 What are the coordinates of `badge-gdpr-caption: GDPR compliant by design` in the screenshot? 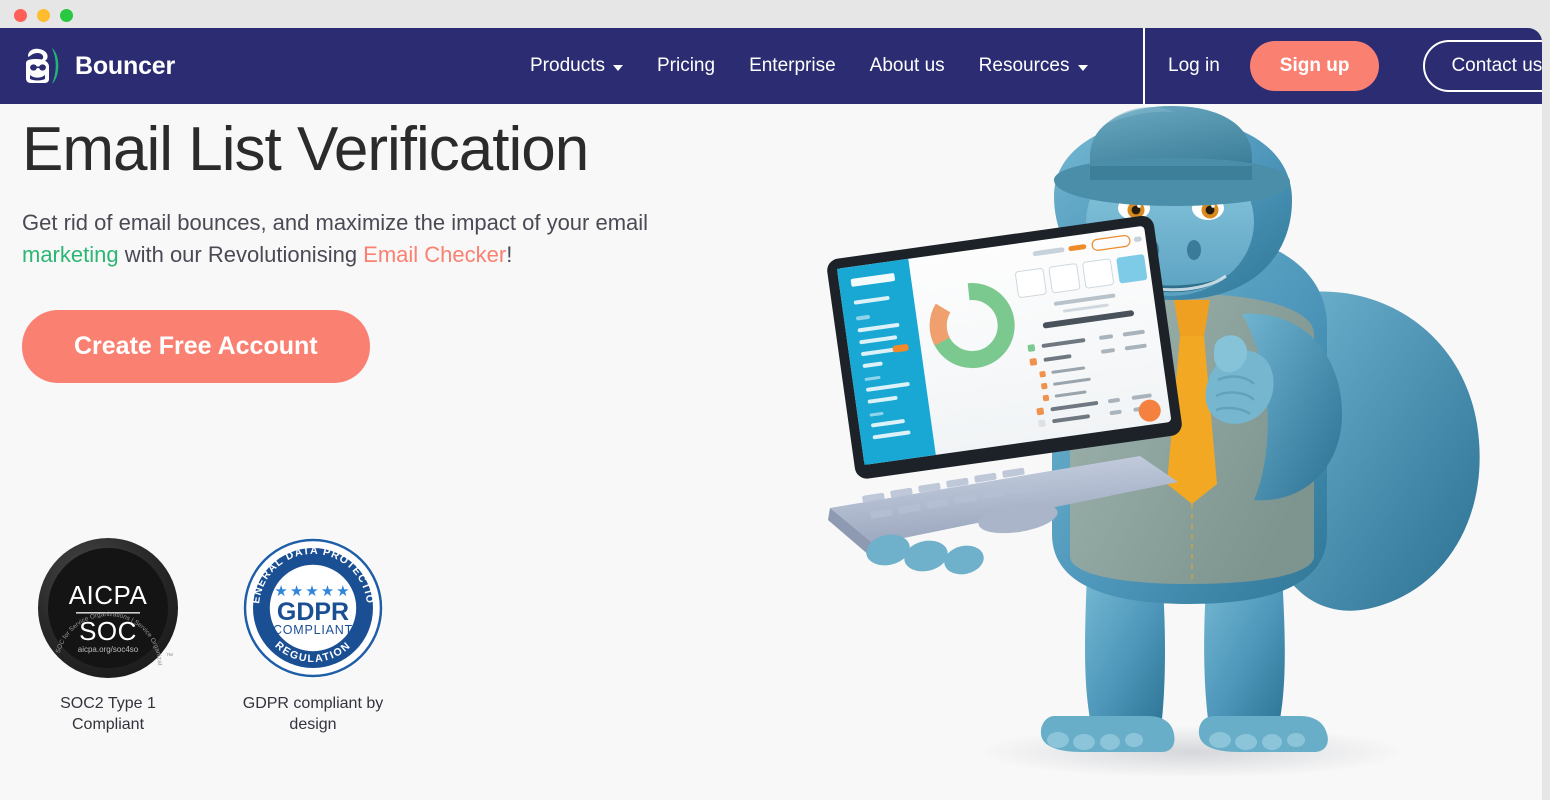 It's located at (313, 714).